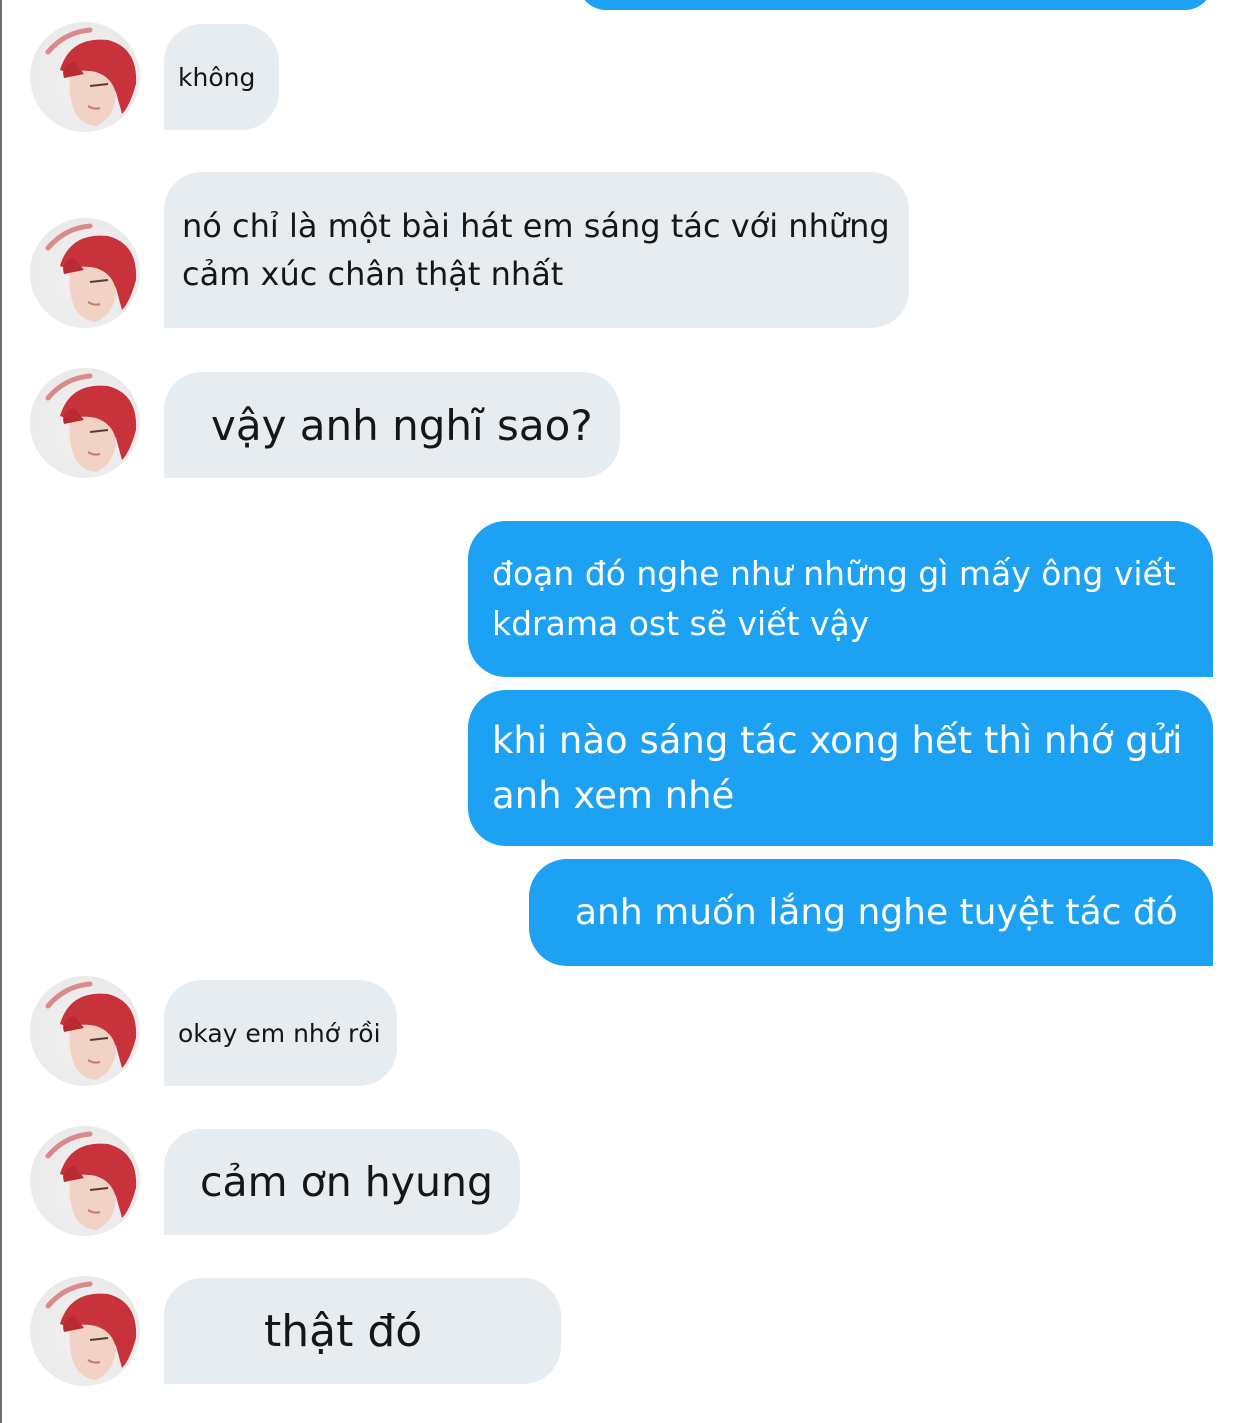 This screenshot has width=1242, height=1423. I want to click on message-text: thật đó, so click(343, 1331).